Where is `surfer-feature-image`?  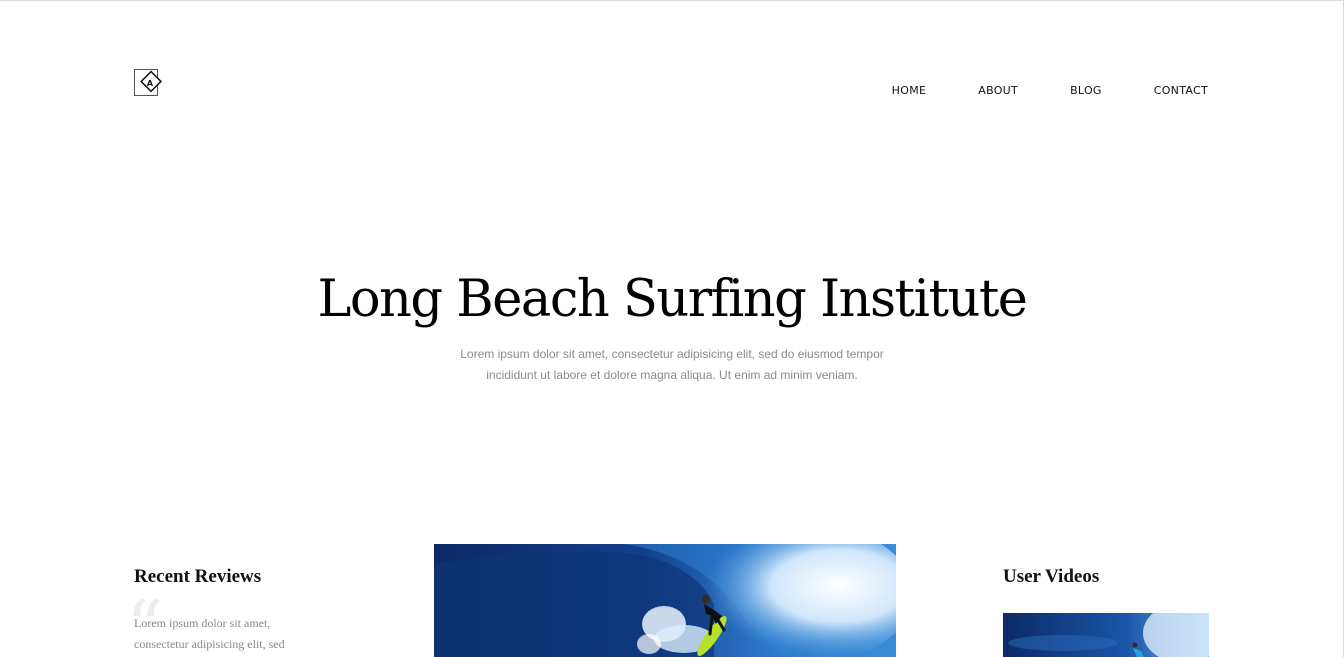 surfer-feature-image is located at coordinates (665, 600).